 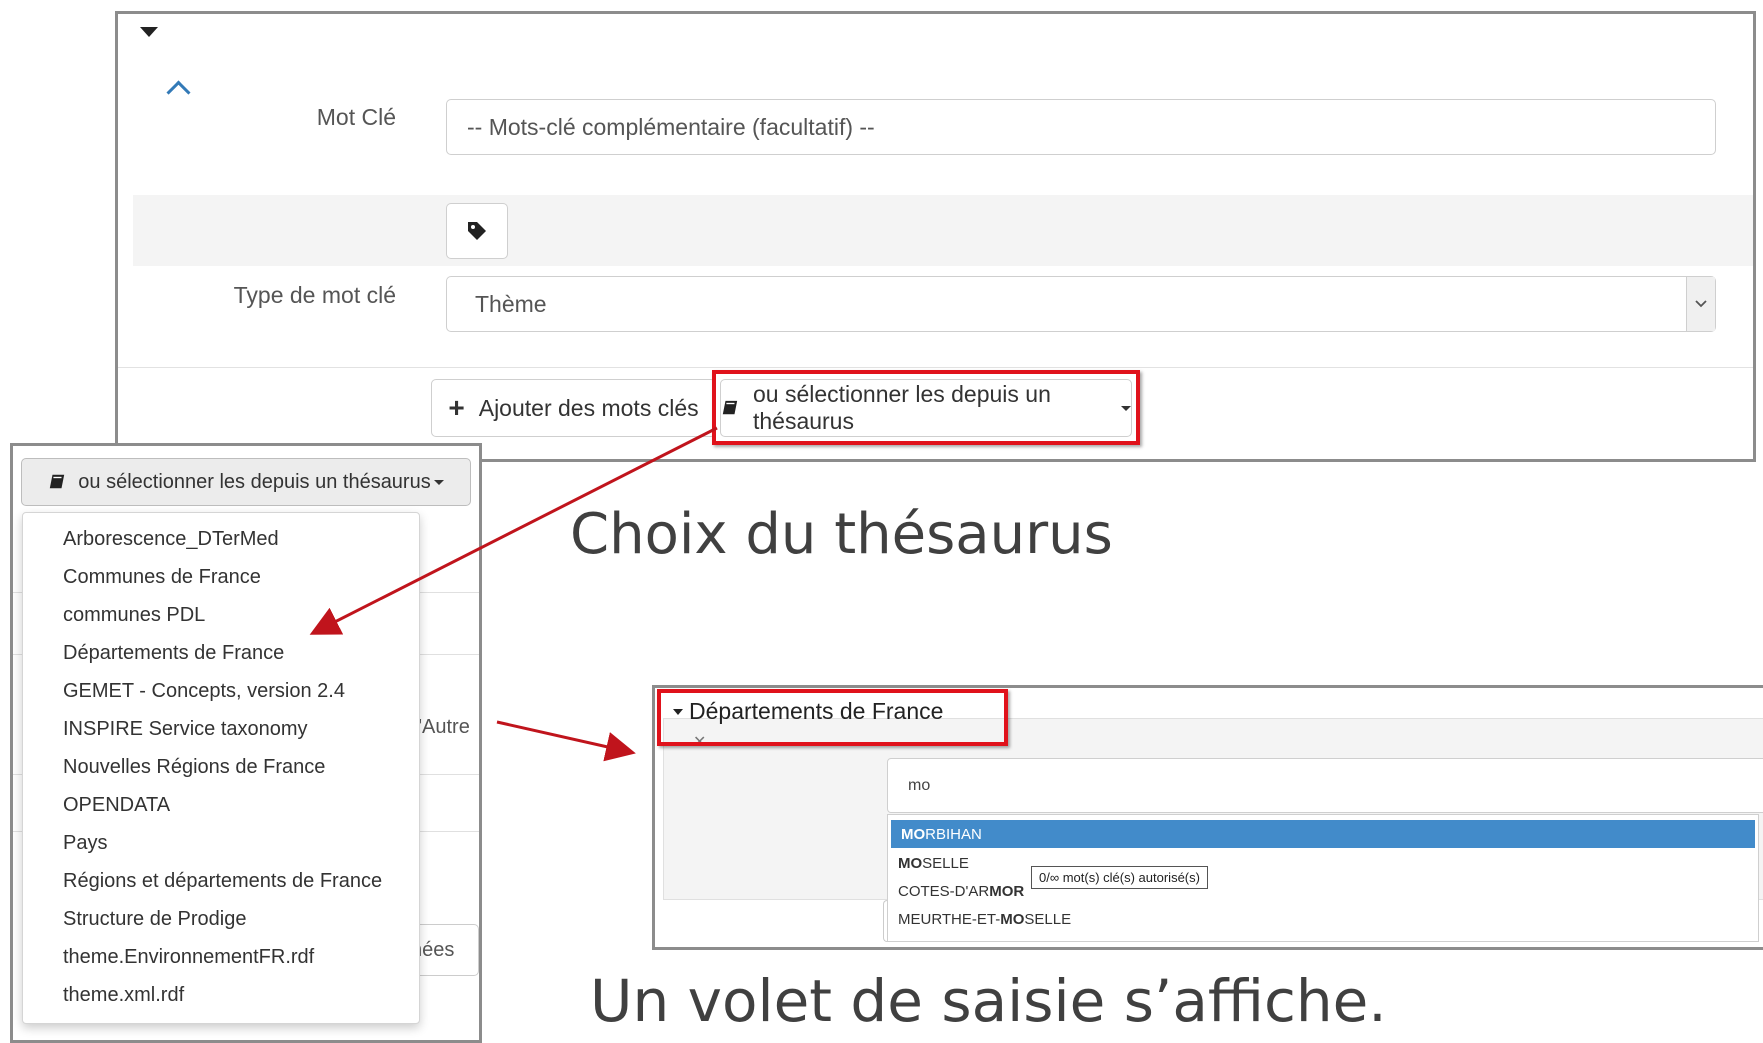 I want to click on annotation-arrows, so click(x=513, y=594).